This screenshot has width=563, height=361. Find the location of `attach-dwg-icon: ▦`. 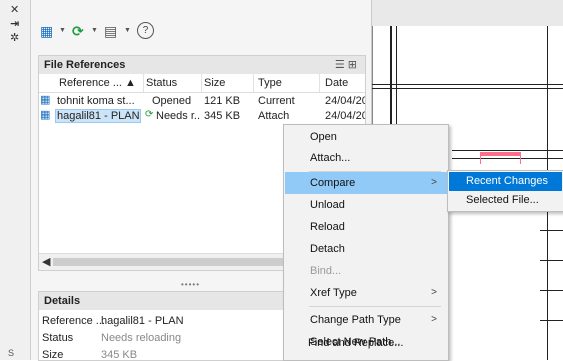

attach-dwg-icon: ▦ is located at coordinates (46, 31).